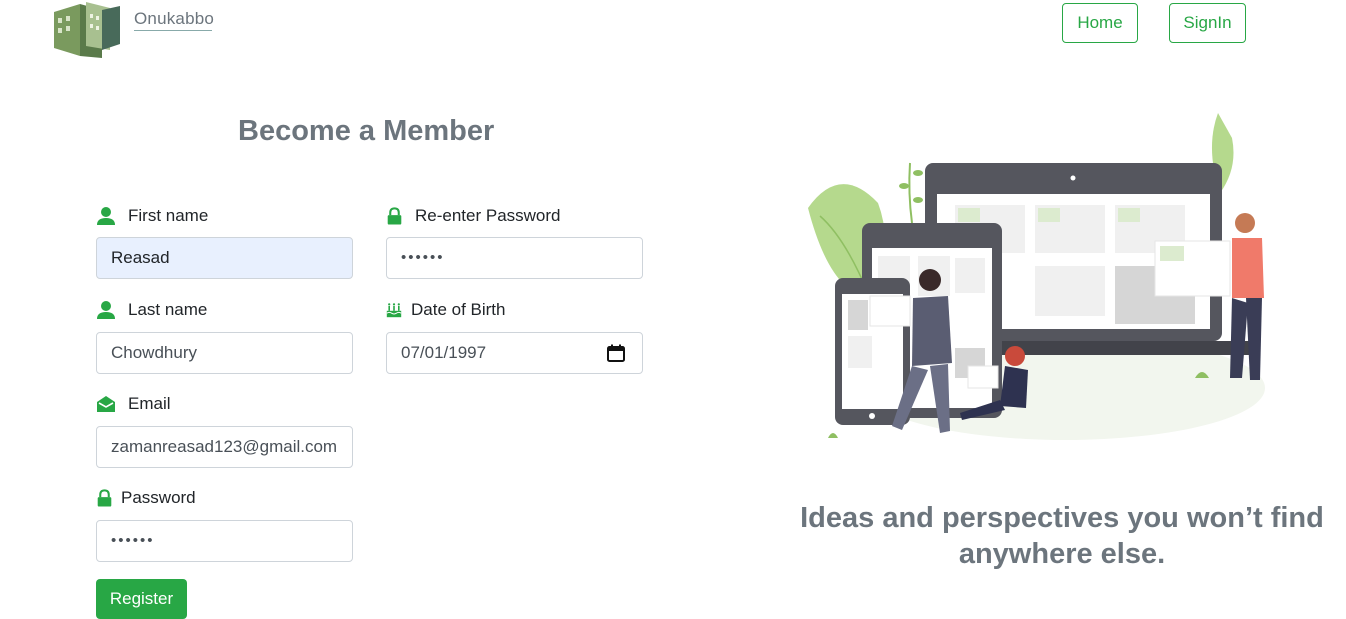 The width and height of the screenshot is (1346, 619). I want to click on dob-label: Date of Birth, so click(446, 310).